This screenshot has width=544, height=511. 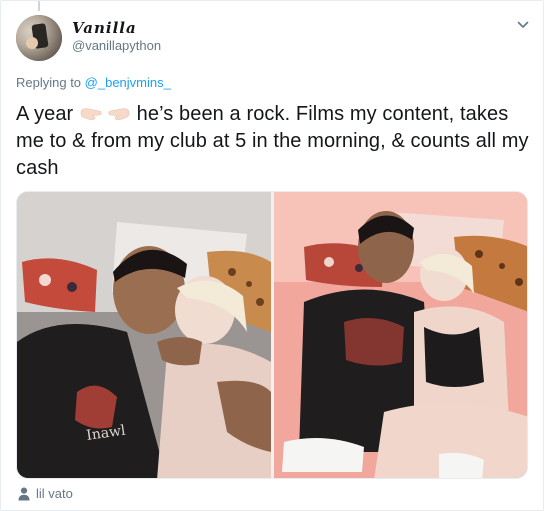 I want to click on replying-to-line: Replying to @_benjvmins_, so click(x=93, y=82).